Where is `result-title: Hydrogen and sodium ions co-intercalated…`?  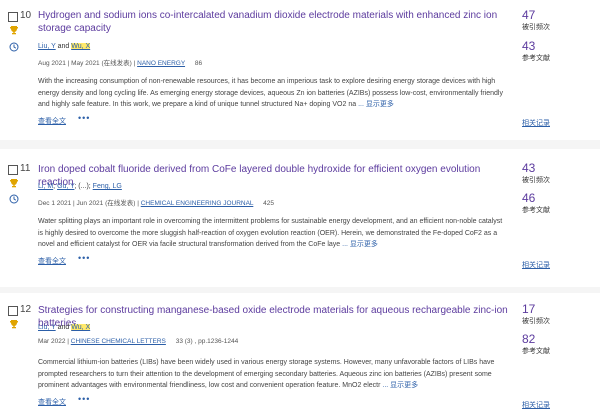
result-title: Hydrogen and sodium ions co-intercalated… is located at coordinates (273, 22).